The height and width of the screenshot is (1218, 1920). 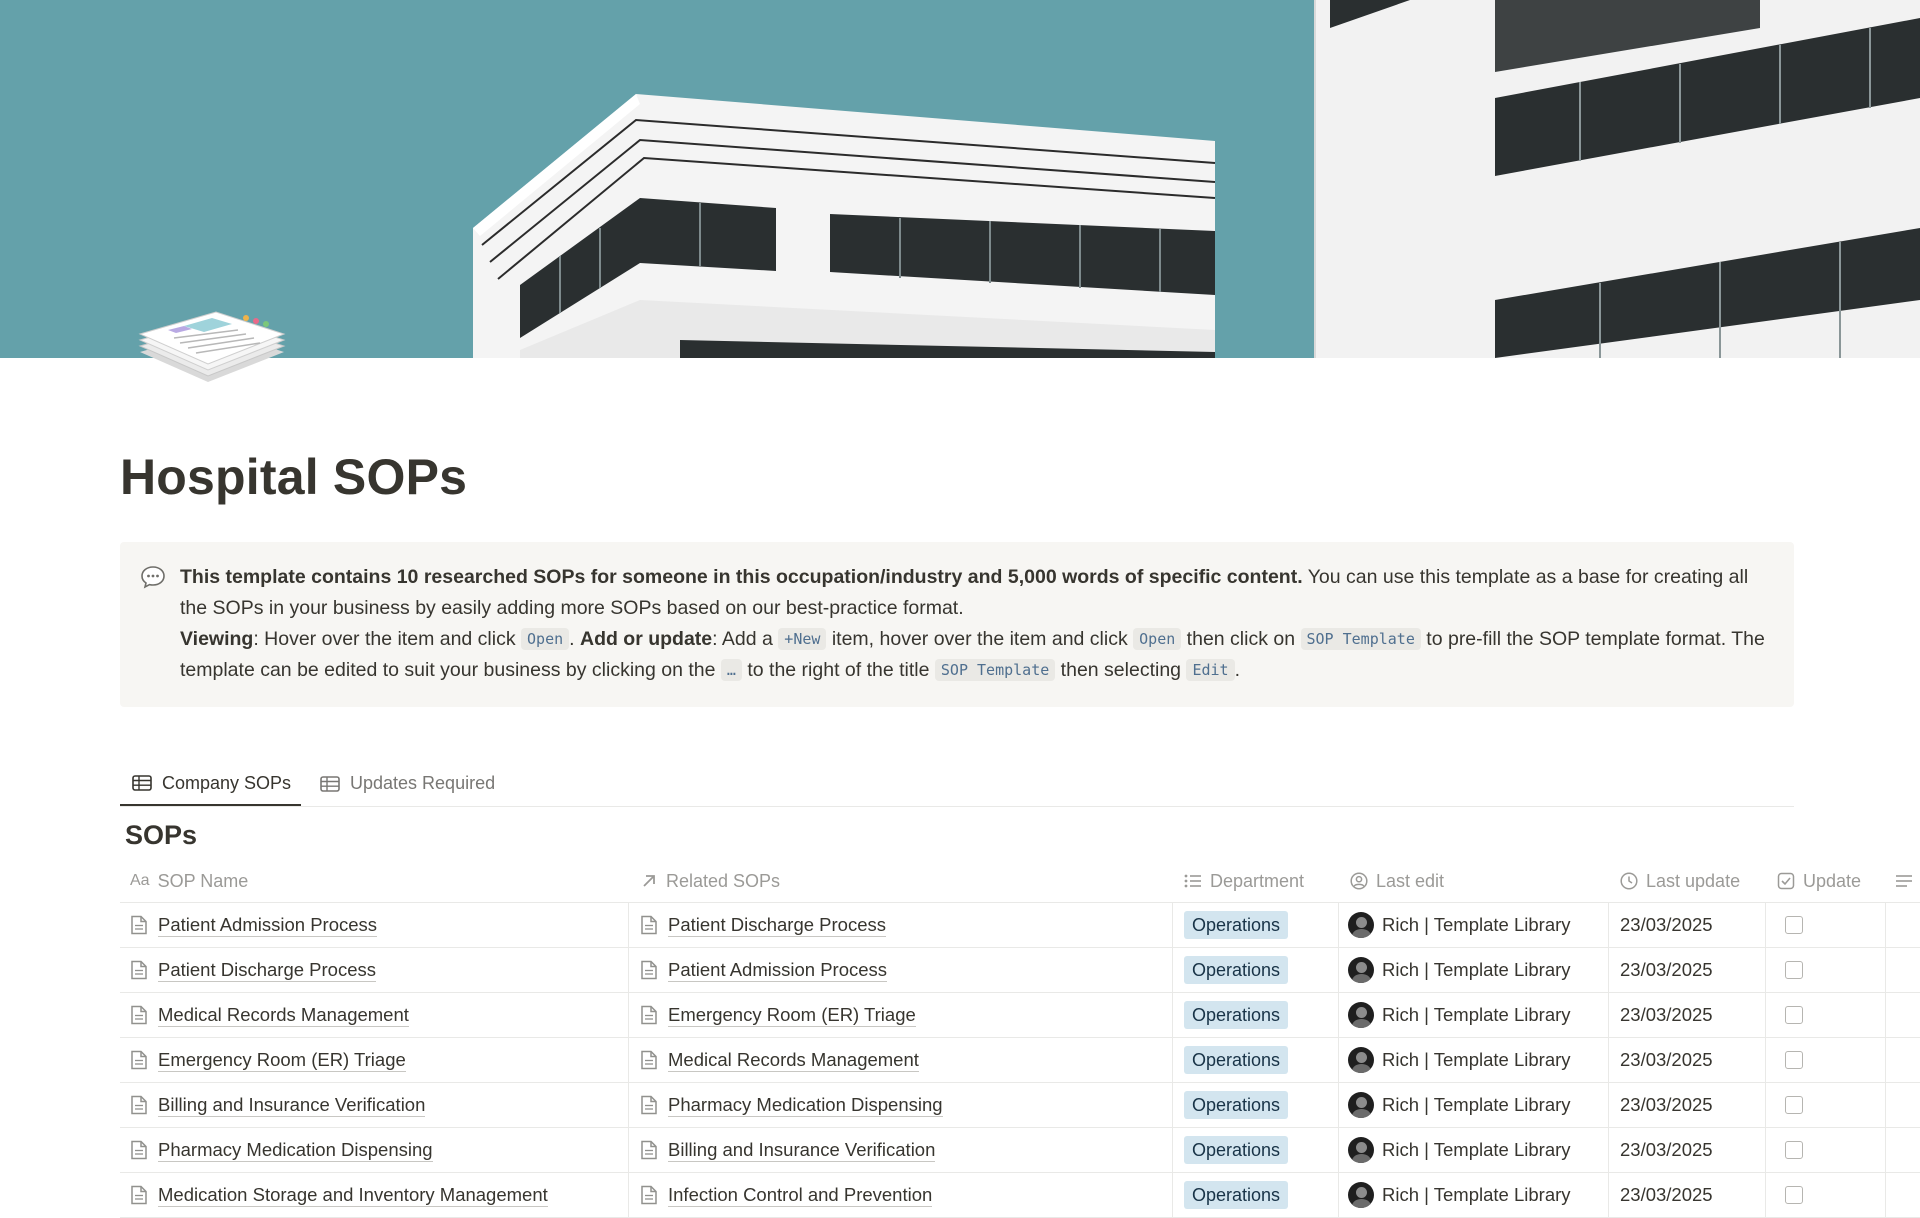 I want to click on sop-name-cell: Emergency Room (ER) Triage, so click(x=380, y=1060).